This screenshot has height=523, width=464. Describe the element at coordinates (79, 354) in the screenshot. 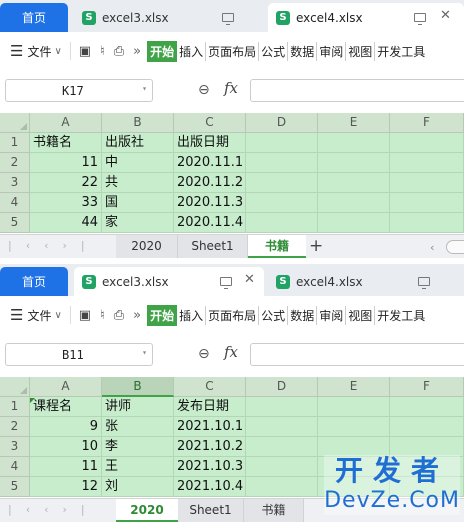

I see `name-box: B11 ▾` at that location.